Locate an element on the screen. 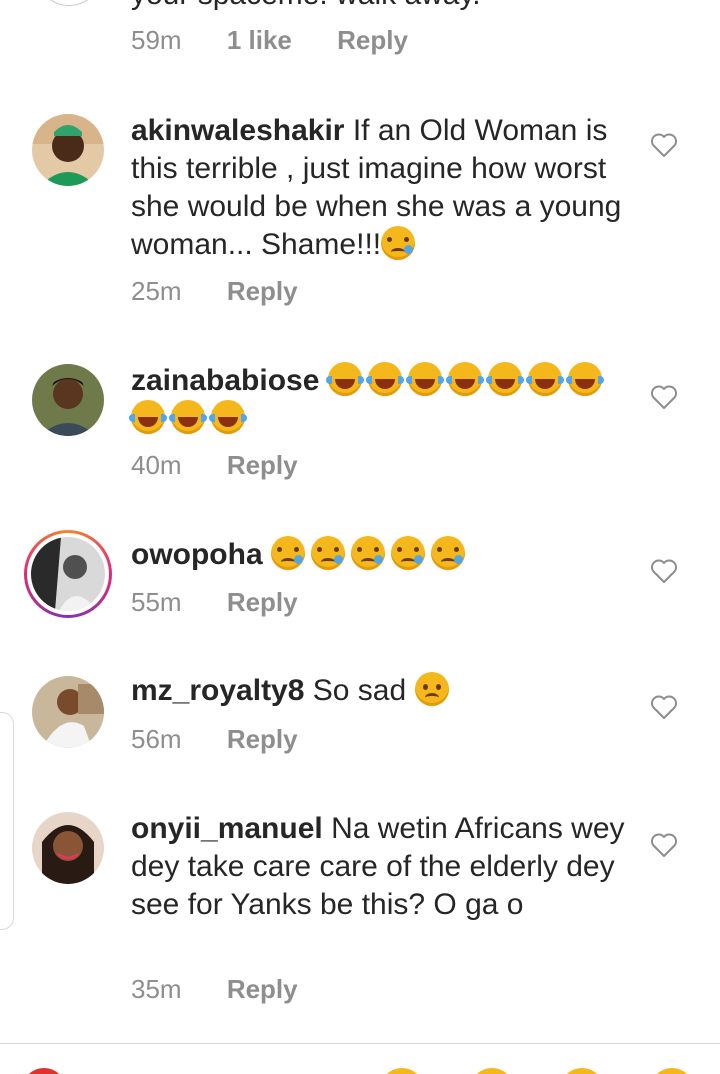 This screenshot has height=1074, width=720. comment-meta: 59m 1 like Reply is located at coordinates (269, 40).